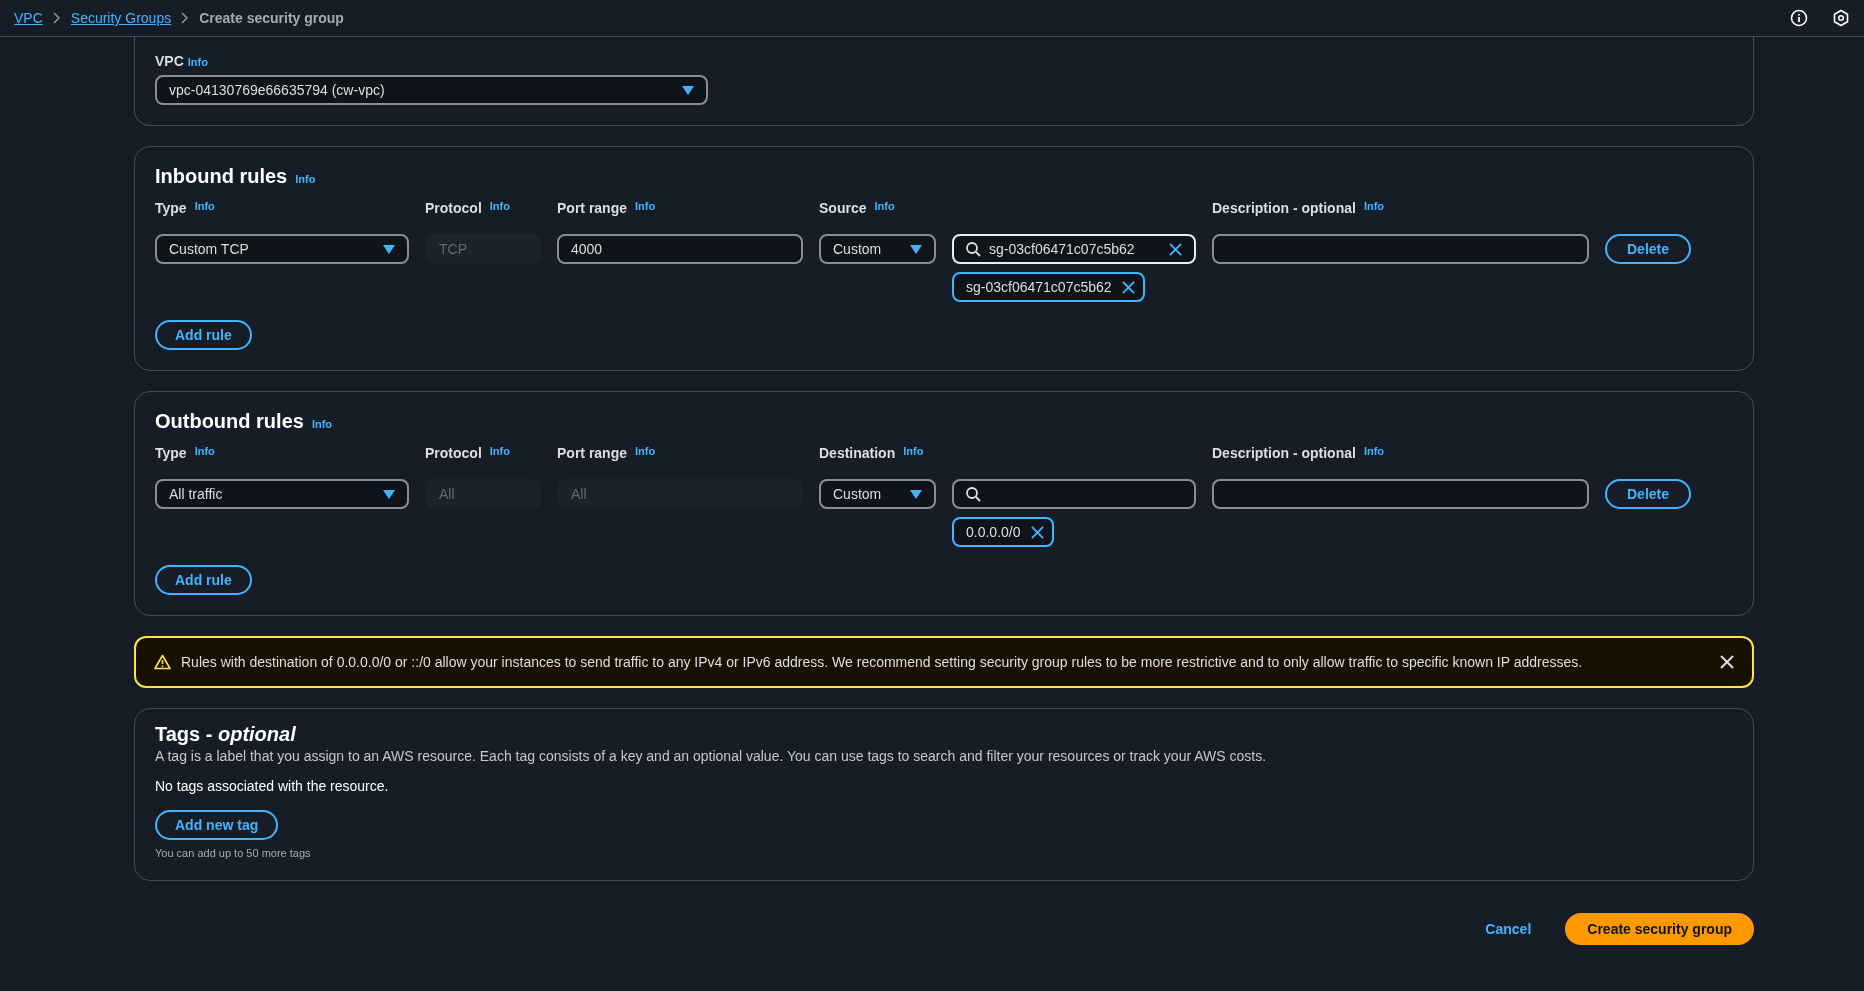  I want to click on token-chip: 0.0.0.0/0, so click(1003, 532).